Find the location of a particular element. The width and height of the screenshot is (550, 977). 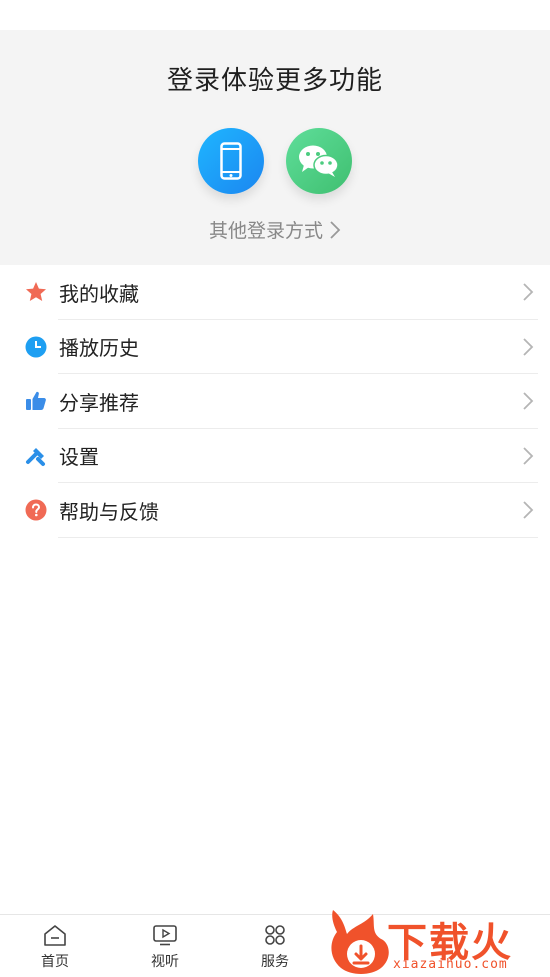

menu-label: 播放历史 is located at coordinates (99, 348).